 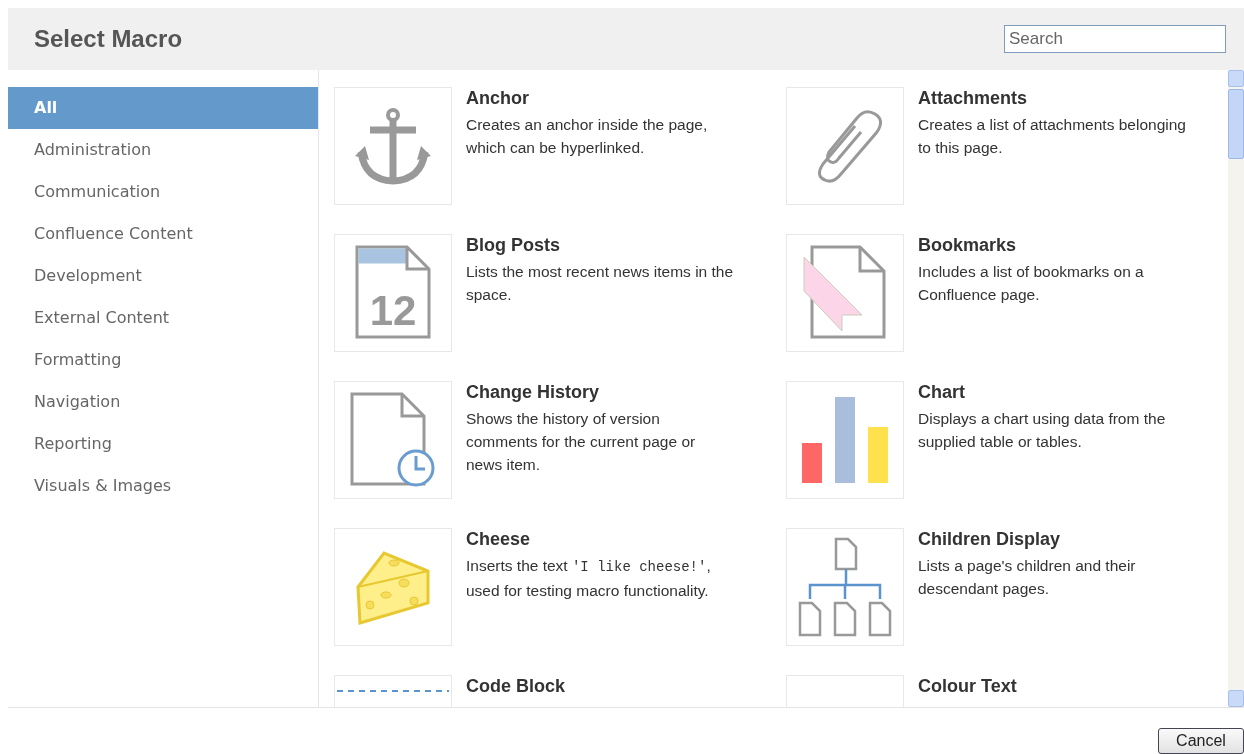 What do you see at coordinates (393, 691) in the screenshot?
I see `dashed-line-icon` at bounding box center [393, 691].